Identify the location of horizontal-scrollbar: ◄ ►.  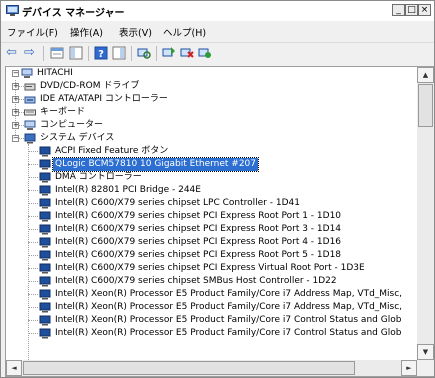
(211, 368).